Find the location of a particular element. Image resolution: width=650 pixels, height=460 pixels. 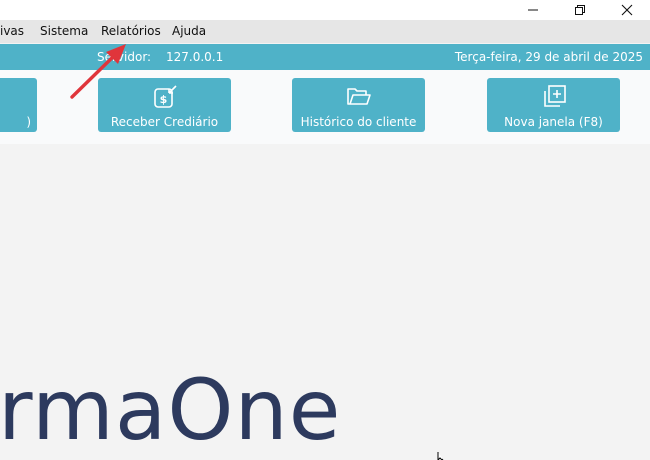

annotation-arrow is located at coordinates (98, 71).